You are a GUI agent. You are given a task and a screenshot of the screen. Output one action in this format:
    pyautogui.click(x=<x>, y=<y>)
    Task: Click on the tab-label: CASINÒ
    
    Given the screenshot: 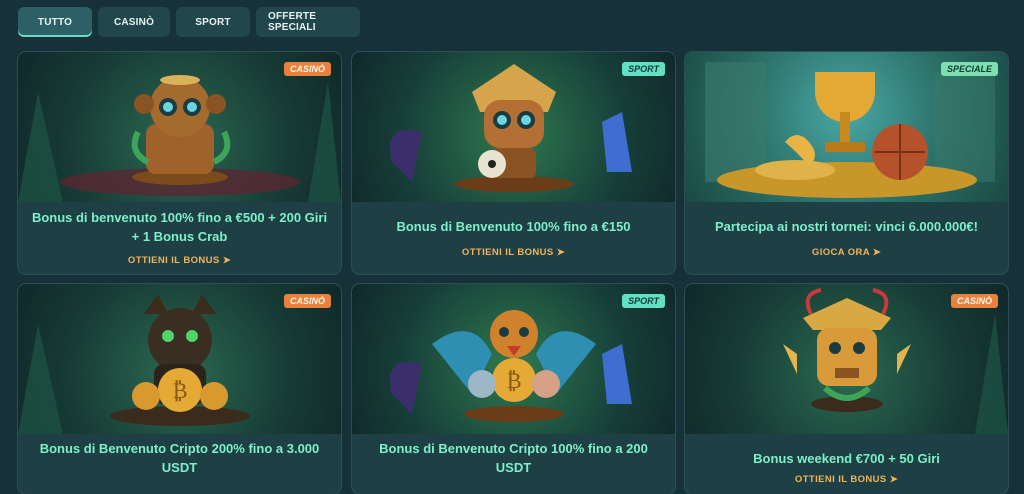 What is the action you would take?
    pyautogui.click(x=134, y=22)
    